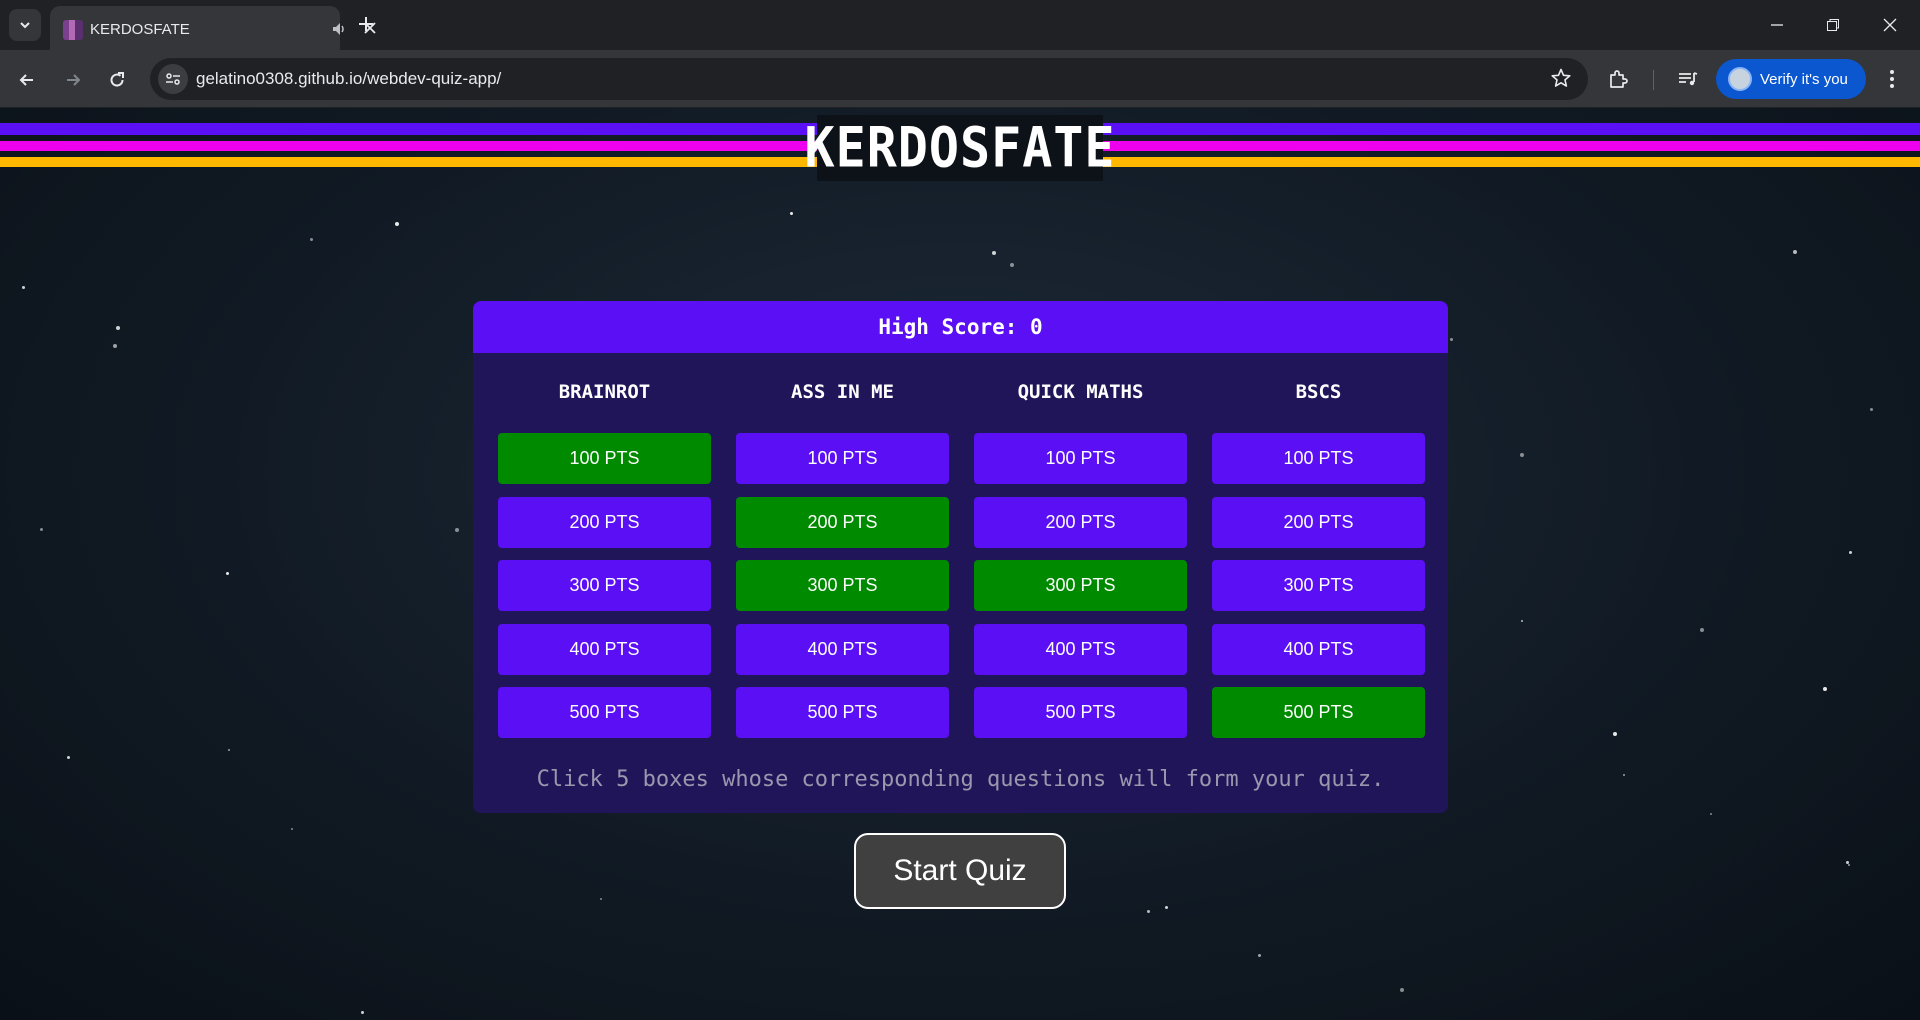 This screenshot has width=1920, height=1020. I want to click on back-icon, so click(27, 80).